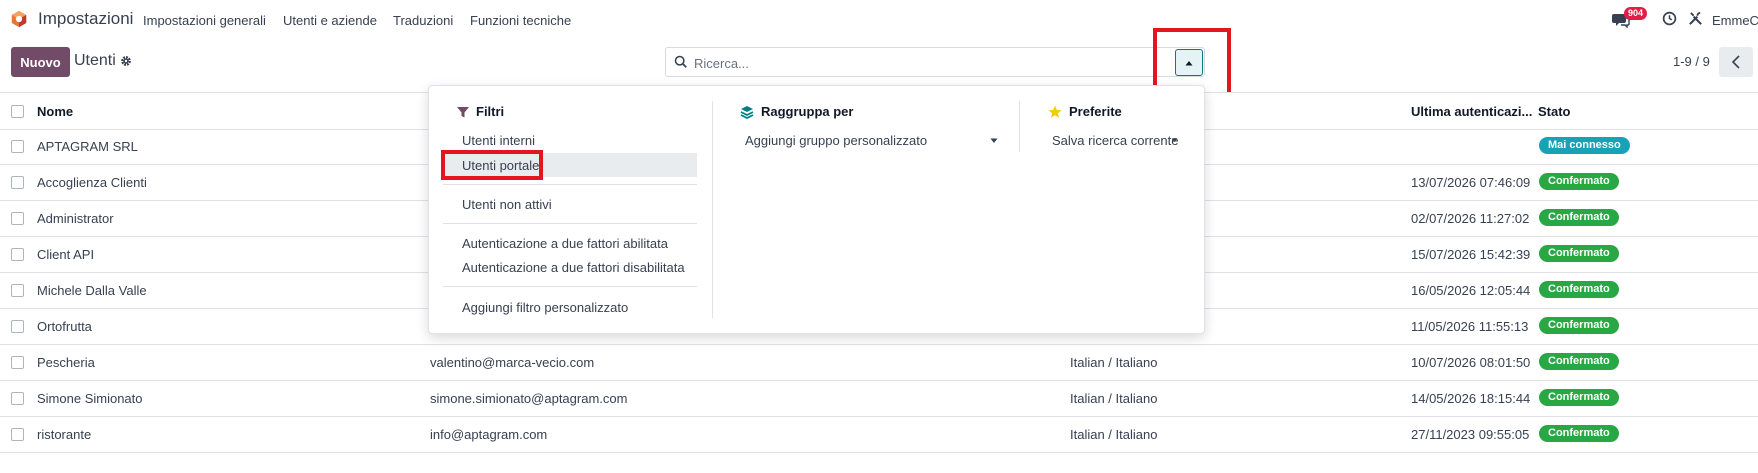  I want to click on row-name: Pescheria, so click(66, 362).